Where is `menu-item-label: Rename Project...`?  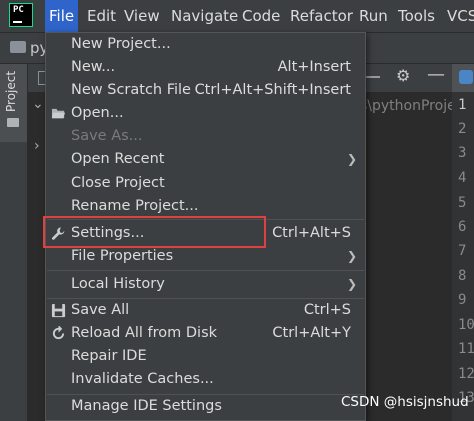 menu-item-label: Rename Project... is located at coordinates (135, 206).